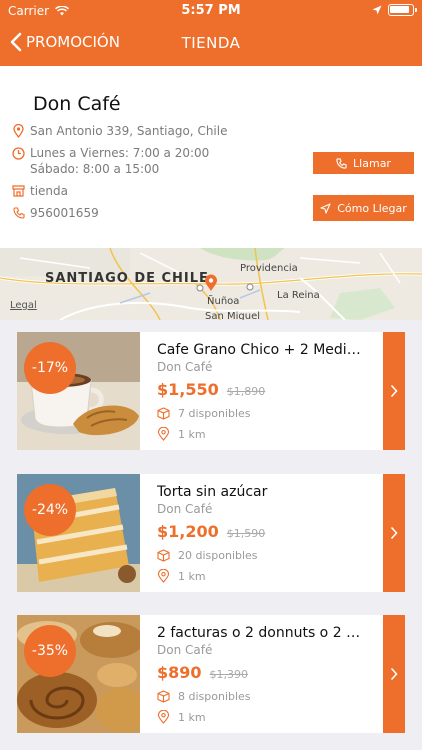  I want to click on product-old-price: $1,890, so click(246, 391).